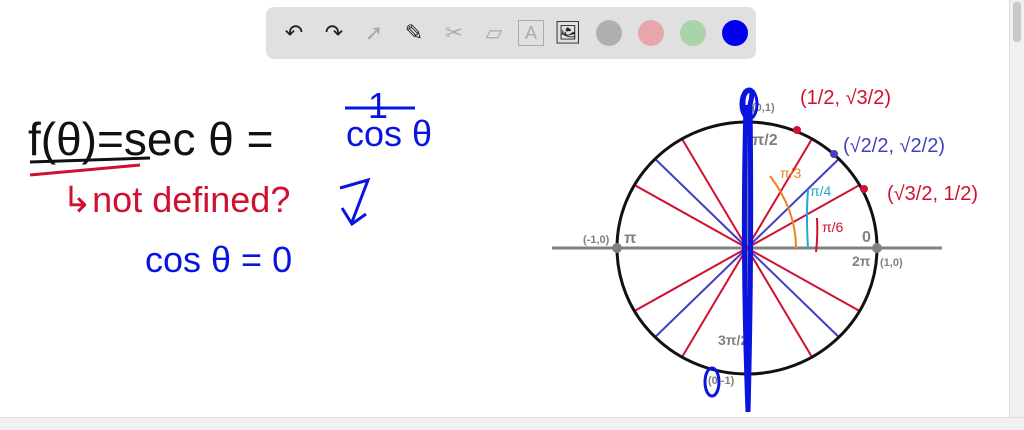 This screenshot has height=430, width=1024. Describe the element at coordinates (833, 227) in the screenshot. I see `label-angle-30: π/6` at that location.